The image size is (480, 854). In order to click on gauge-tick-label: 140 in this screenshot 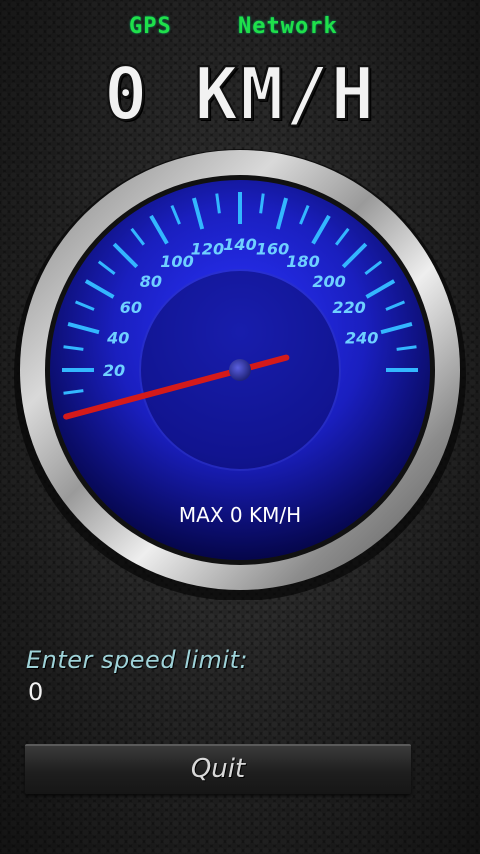, I will do `click(239, 244)`.